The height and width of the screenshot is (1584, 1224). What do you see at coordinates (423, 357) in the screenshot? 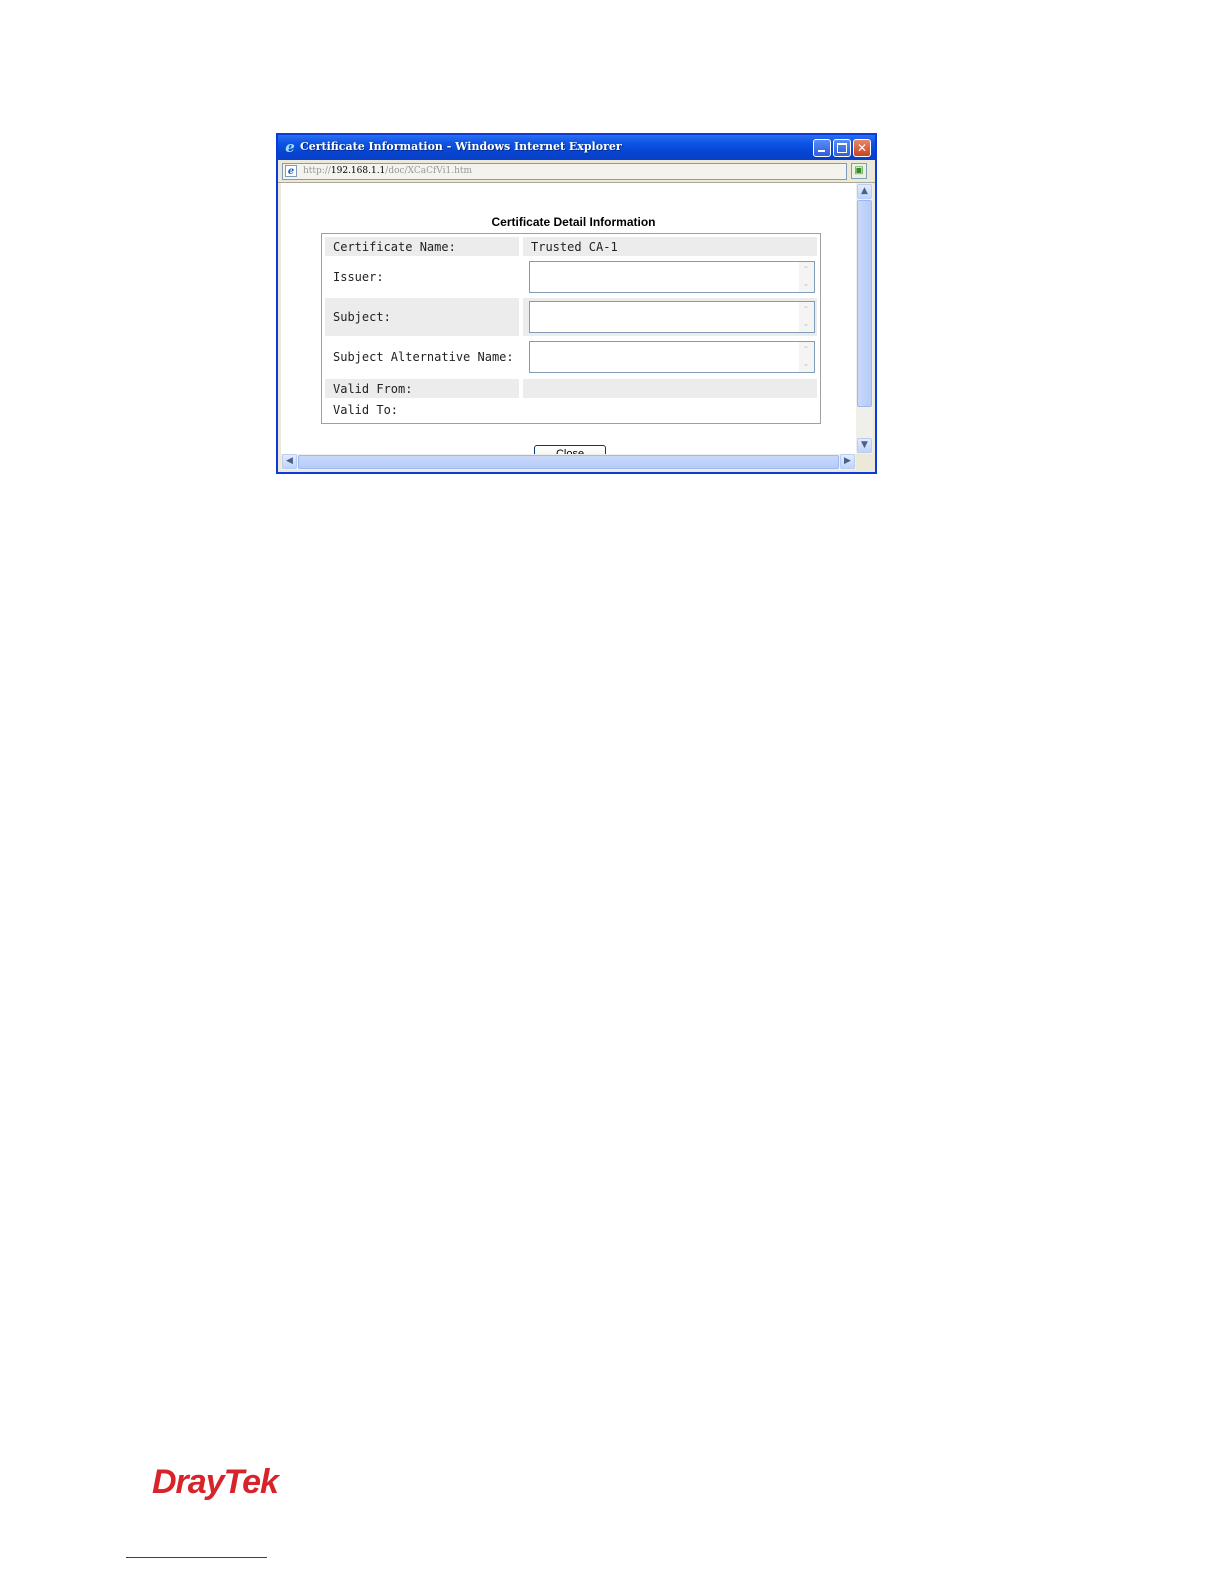
I see `label-subject-alt-name: Subject Alternative Name:` at bounding box center [423, 357].